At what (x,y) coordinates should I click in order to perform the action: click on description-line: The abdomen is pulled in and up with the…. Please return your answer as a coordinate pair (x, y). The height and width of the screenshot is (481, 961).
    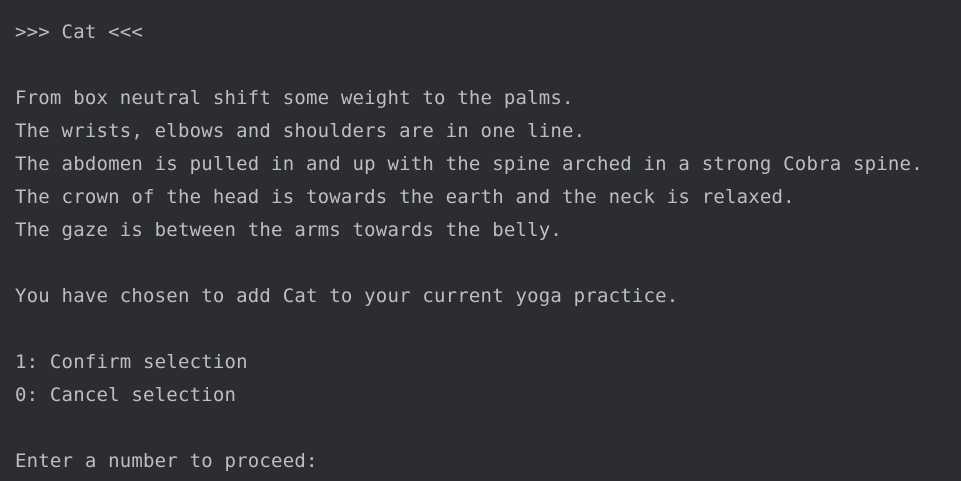
    Looking at the image, I should click on (469, 164).